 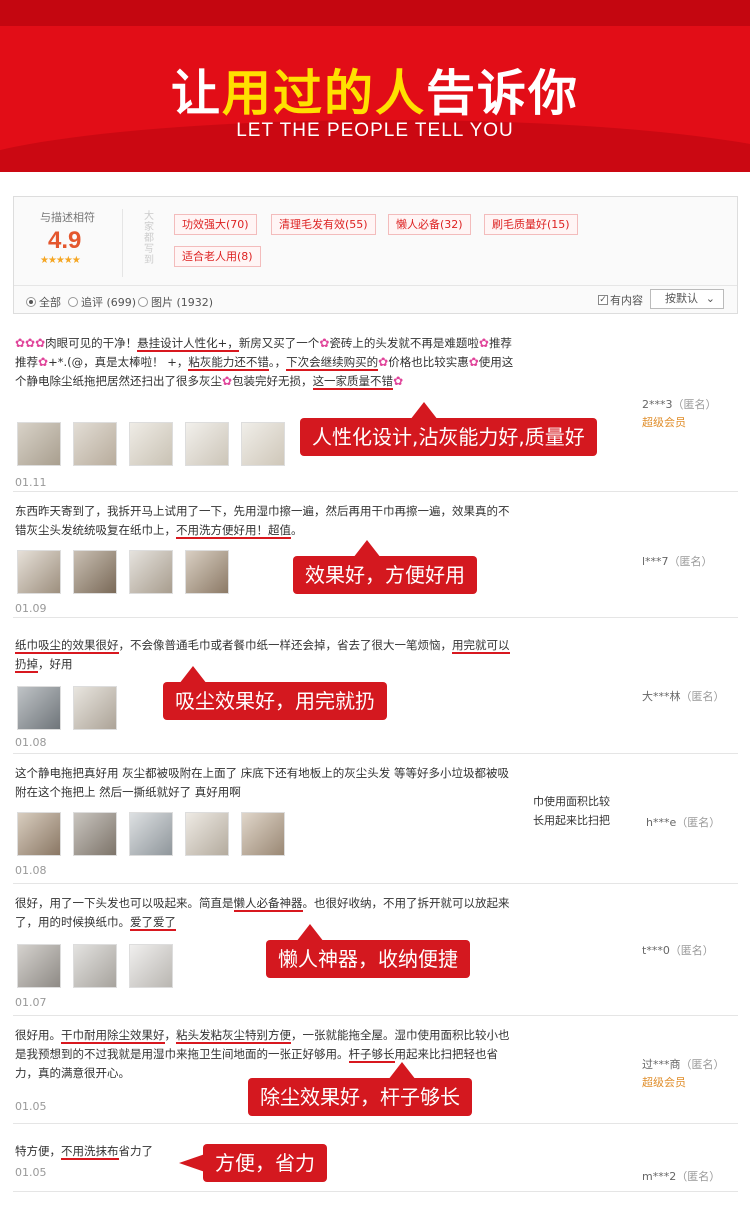 What do you see at coordinates (217, 256) in the screenshot?
I see `impression-tag: 适合老人用(8)` at bounding box center [217, 256].